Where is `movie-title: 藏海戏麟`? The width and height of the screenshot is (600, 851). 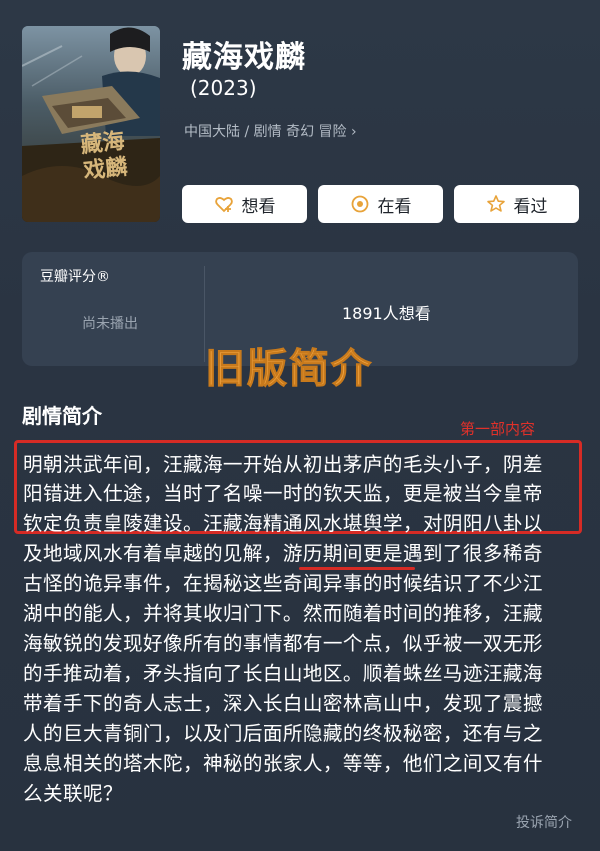
movie-title: 藏海戏麟 is located at coordinates (244, 57).